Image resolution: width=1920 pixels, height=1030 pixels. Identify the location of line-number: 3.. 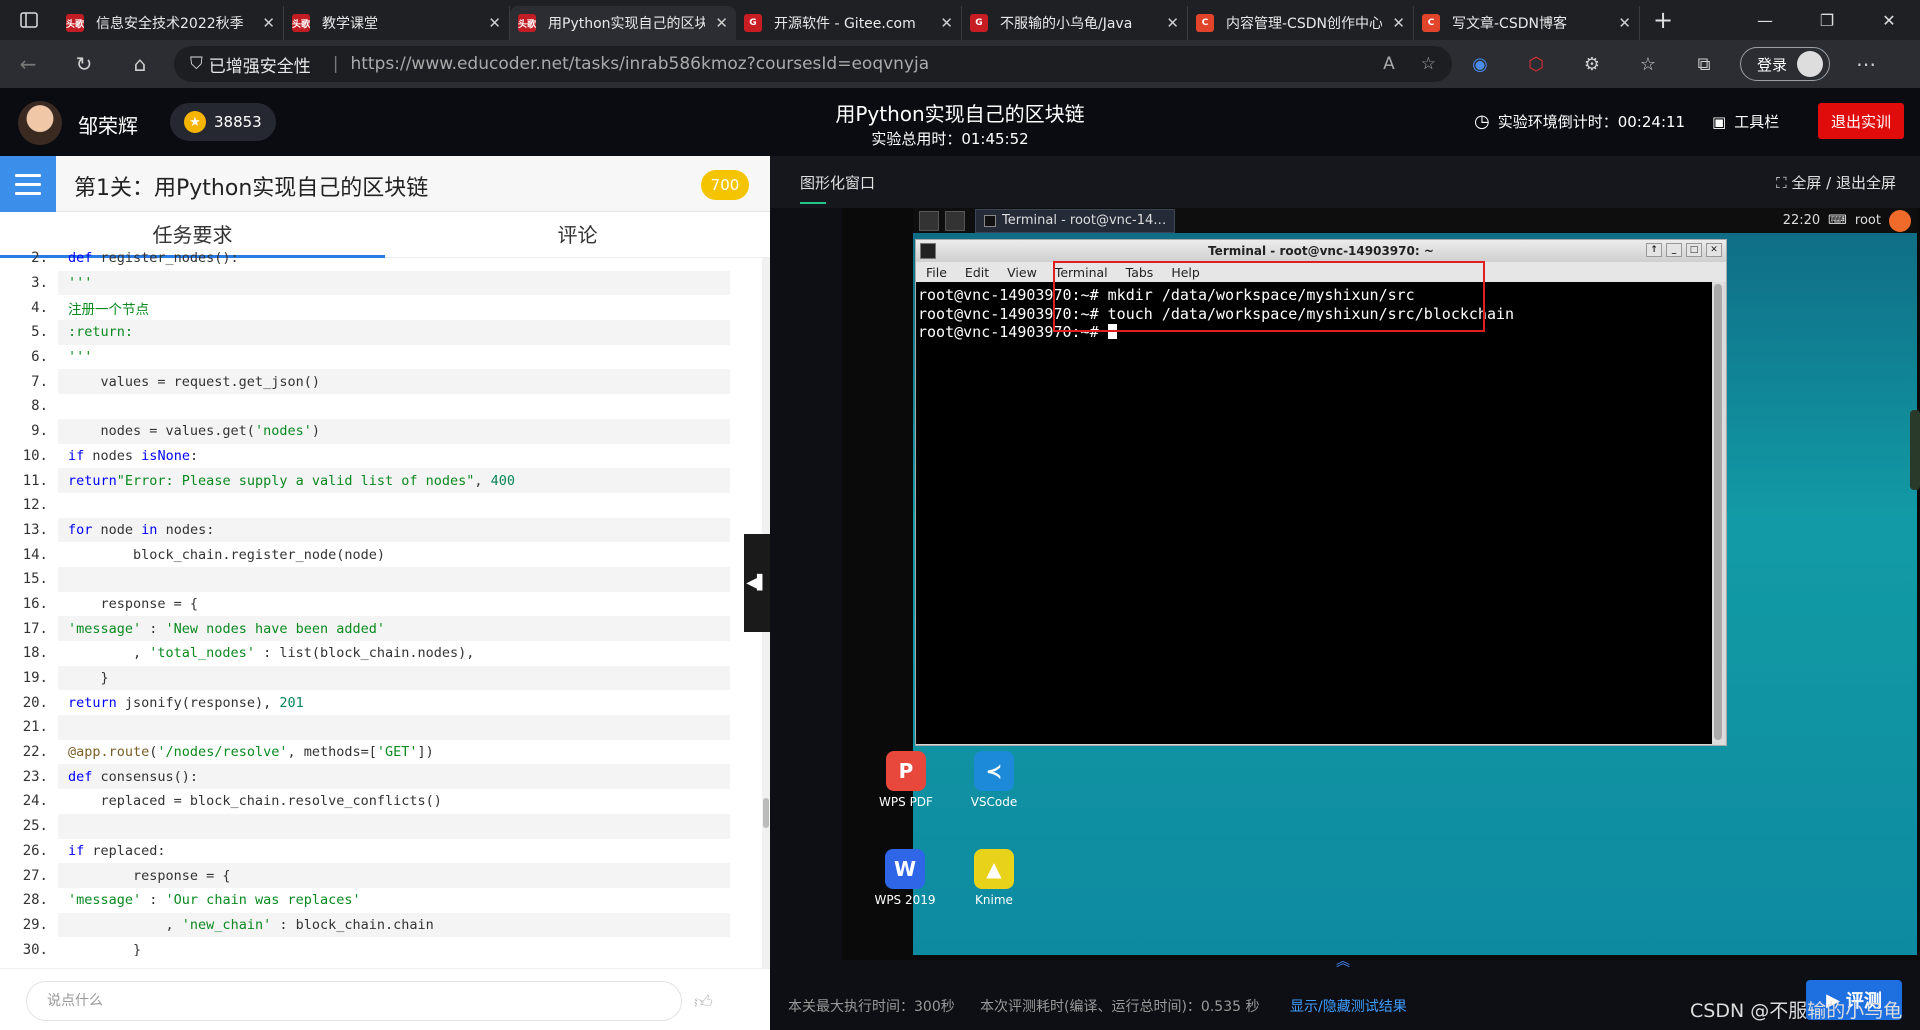
(39, 283).